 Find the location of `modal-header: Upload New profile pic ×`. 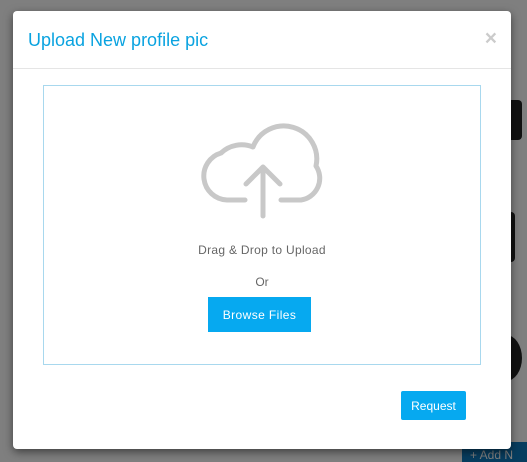

modal-header: Upload New profile pic × is located at coordinates (262, 40).